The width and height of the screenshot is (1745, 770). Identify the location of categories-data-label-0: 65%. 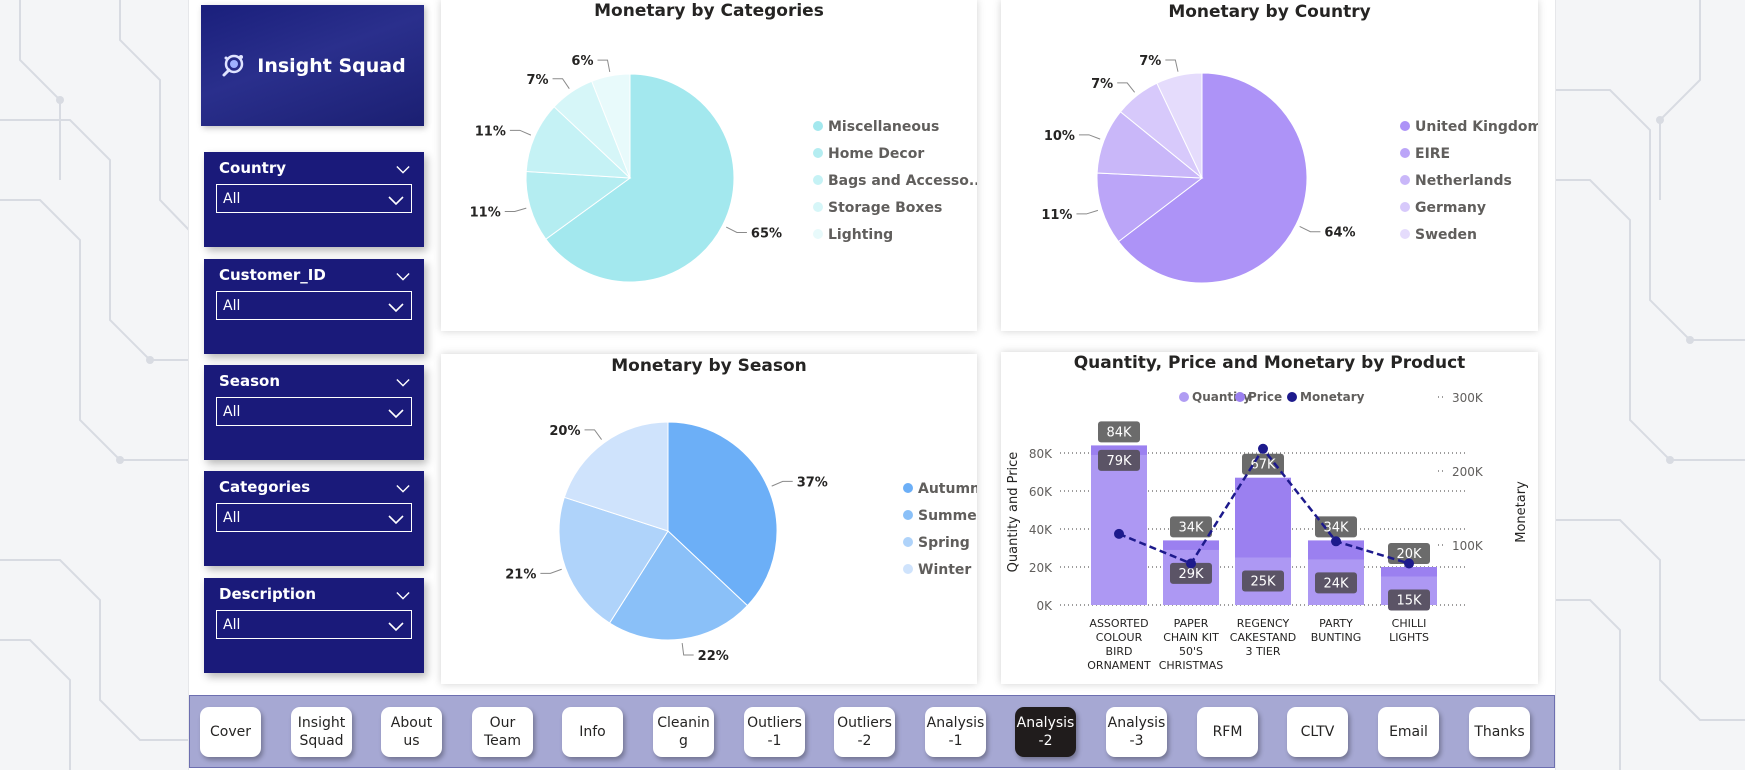
(766, 233).